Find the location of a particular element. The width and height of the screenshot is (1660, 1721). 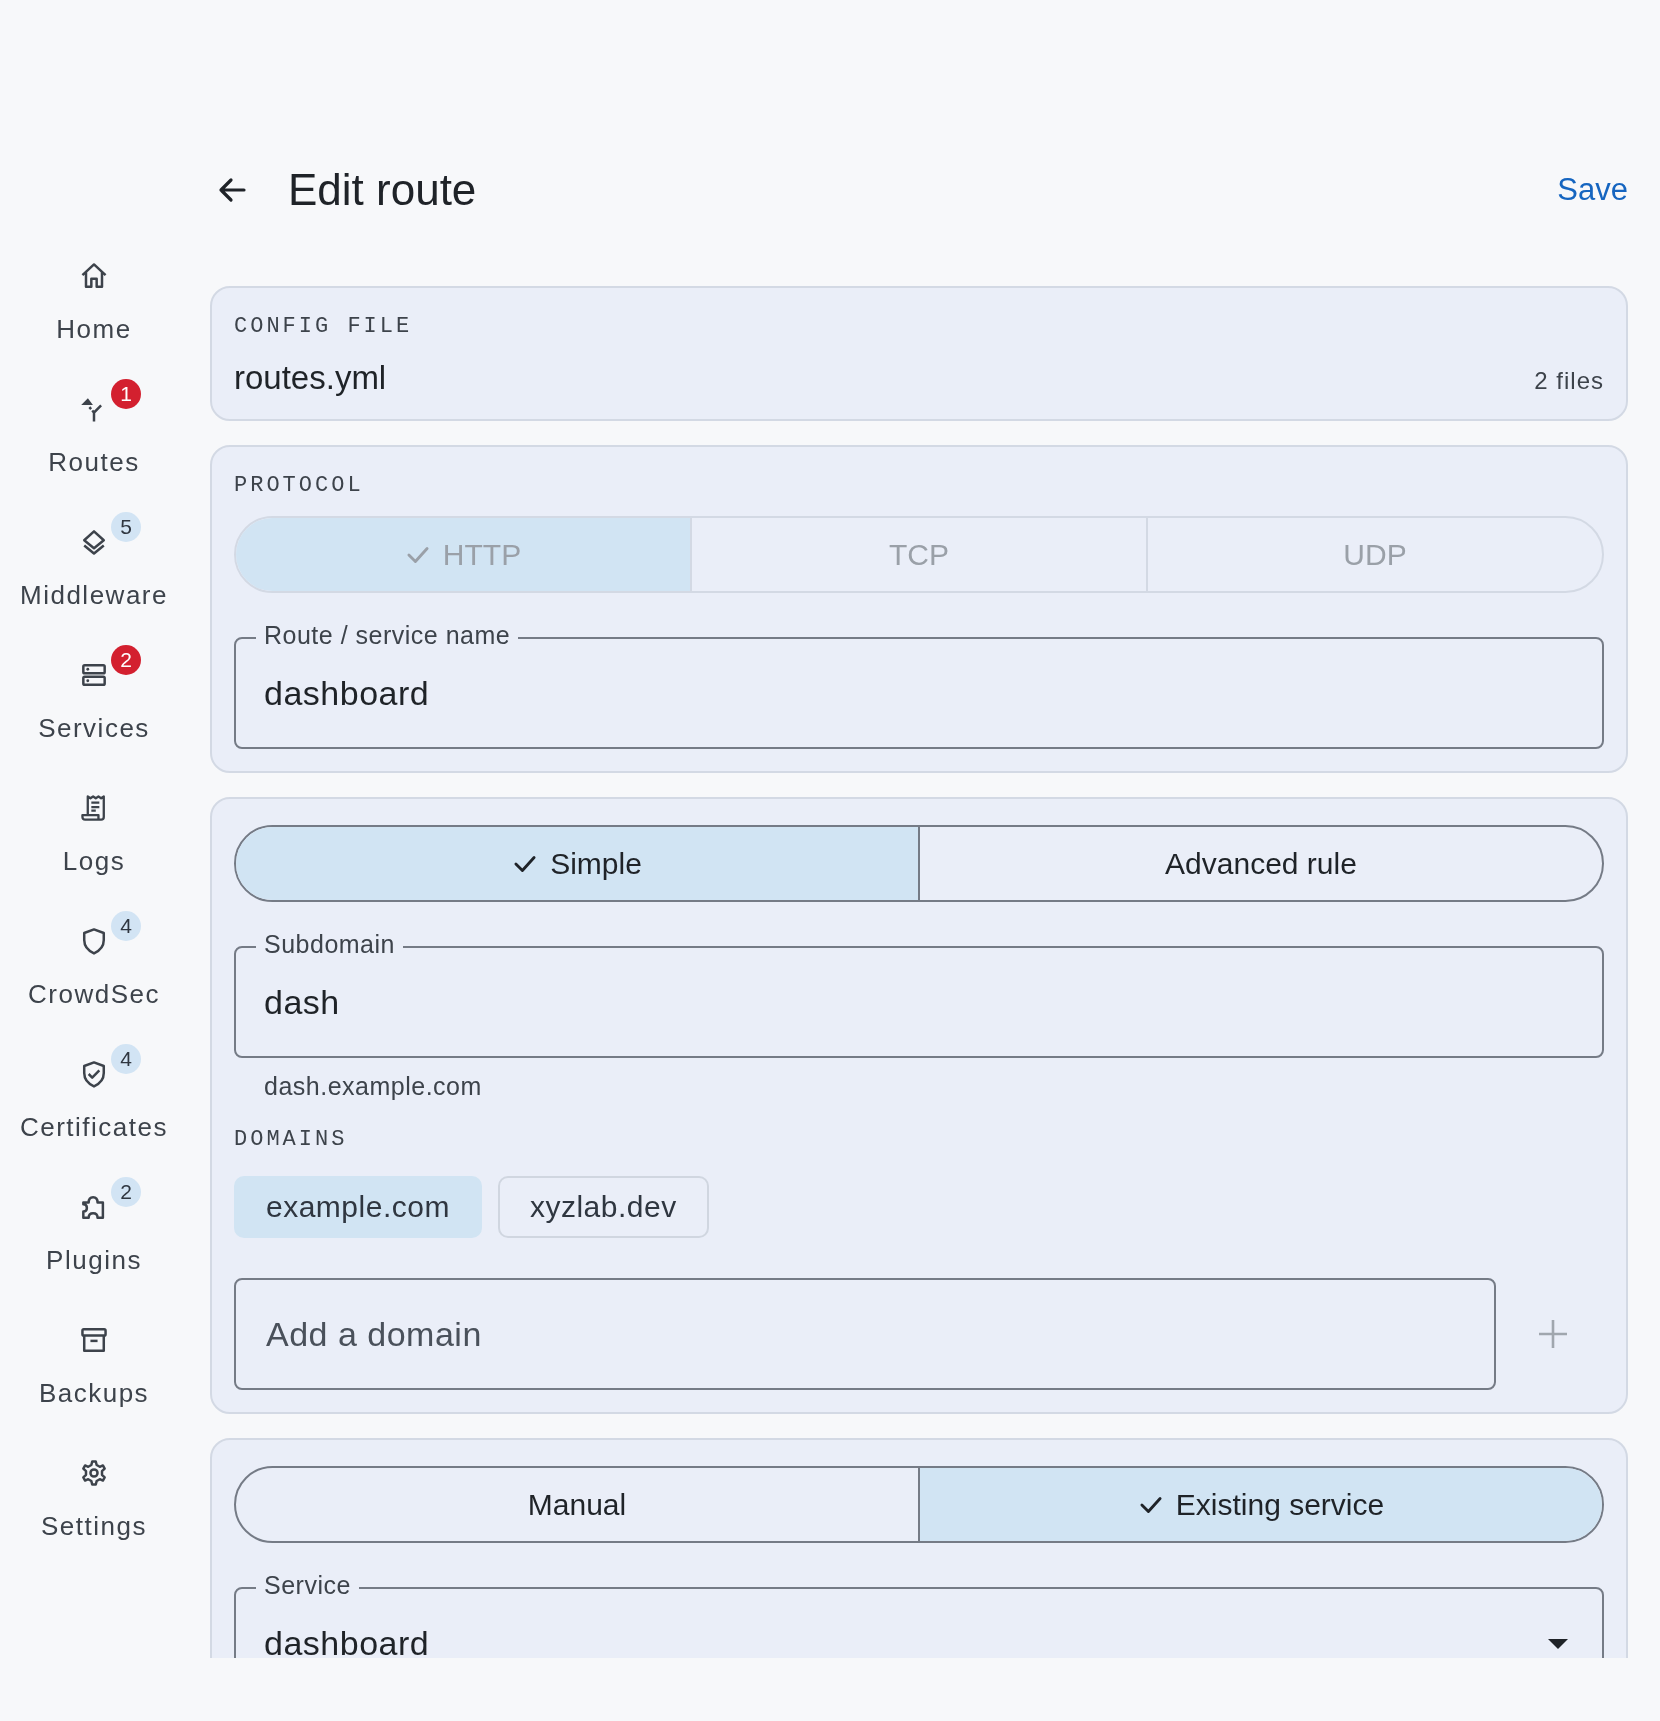

nav-label: Routes is located at coordinates (94, 462).